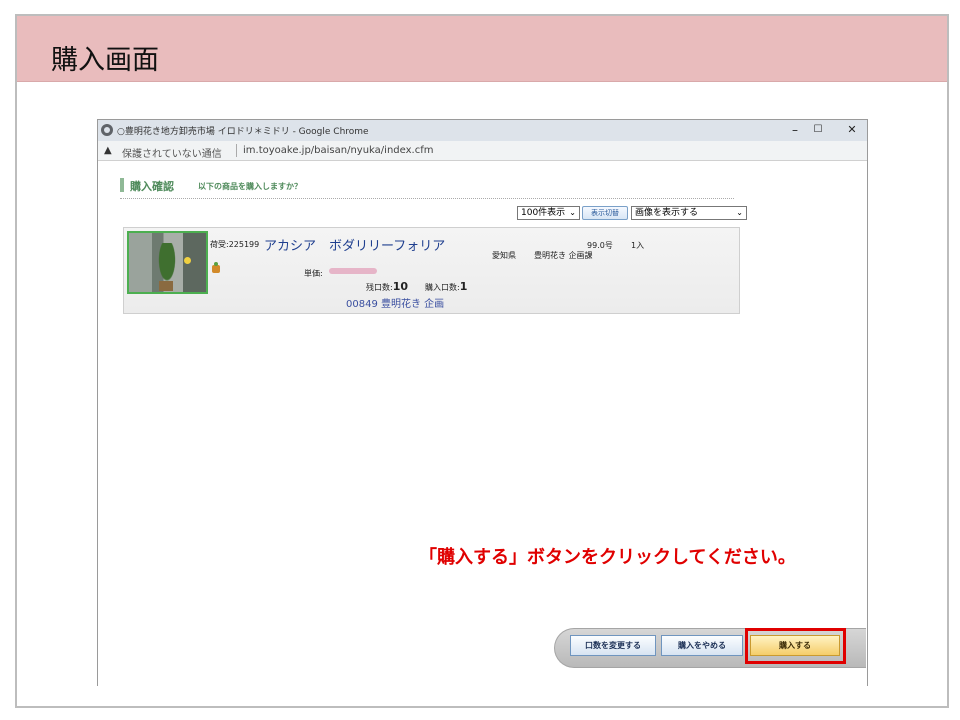 The image size is (960, 720). Describe the element at coordinates (446, 286) in the screenshot. I see `purchase-count: 購入口数:1` at that location.